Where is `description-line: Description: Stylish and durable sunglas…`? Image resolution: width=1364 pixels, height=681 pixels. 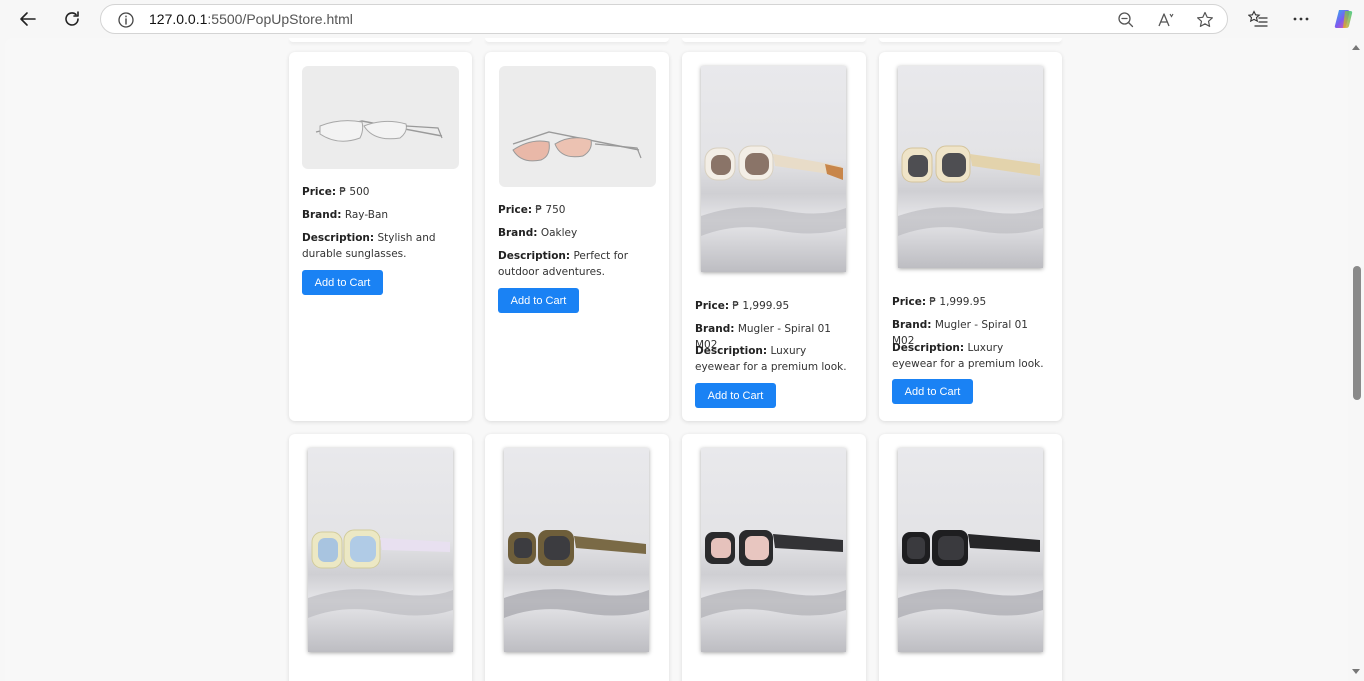 description-line: Description: Stylish and durable sunglas… is located at coordinates (381, 246).